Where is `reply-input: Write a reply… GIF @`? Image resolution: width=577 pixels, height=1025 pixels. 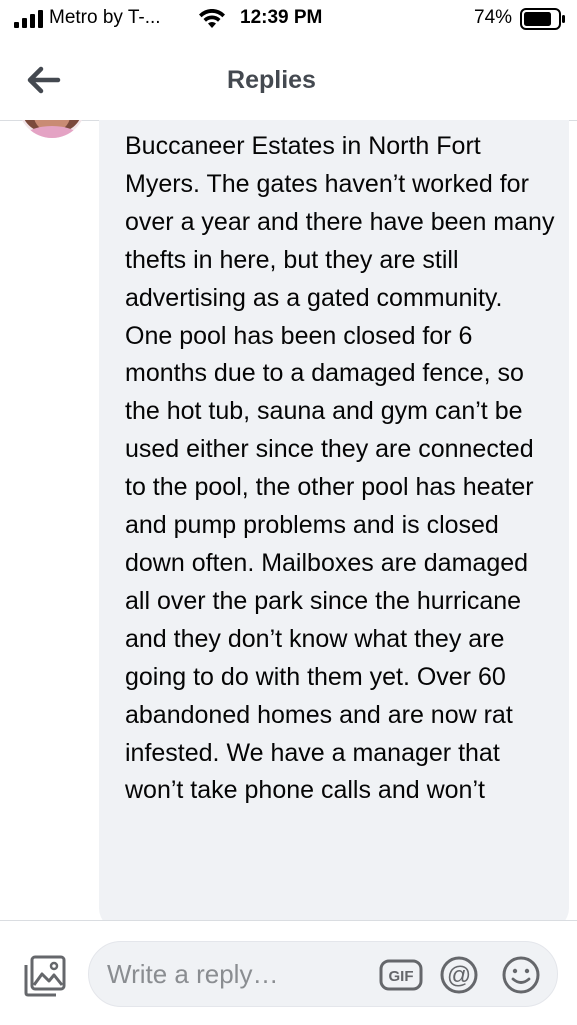 reply-input: Write a reply… GIF @ is located at coordinates (323, 974).